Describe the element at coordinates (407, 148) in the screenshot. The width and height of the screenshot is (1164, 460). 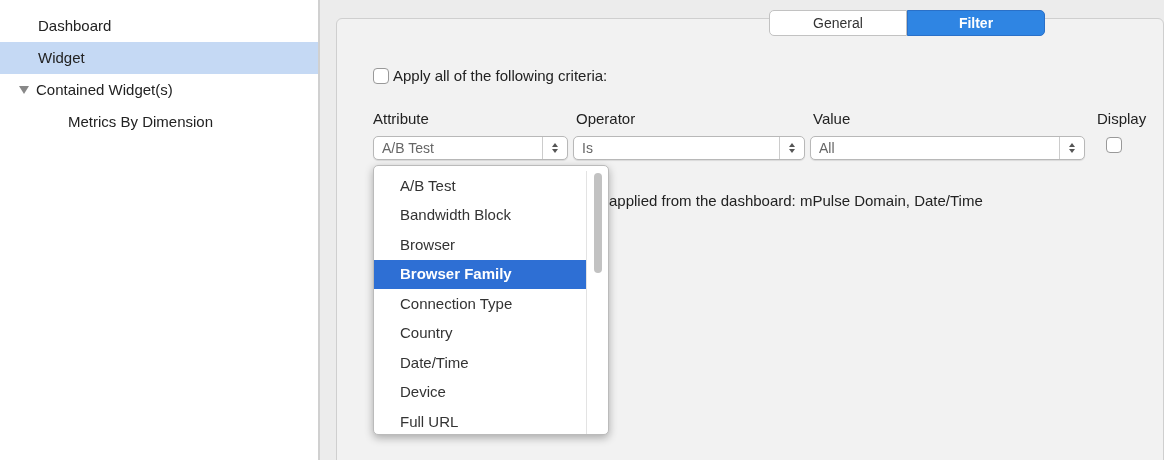
I see `select-value: A/B Test` at that location.